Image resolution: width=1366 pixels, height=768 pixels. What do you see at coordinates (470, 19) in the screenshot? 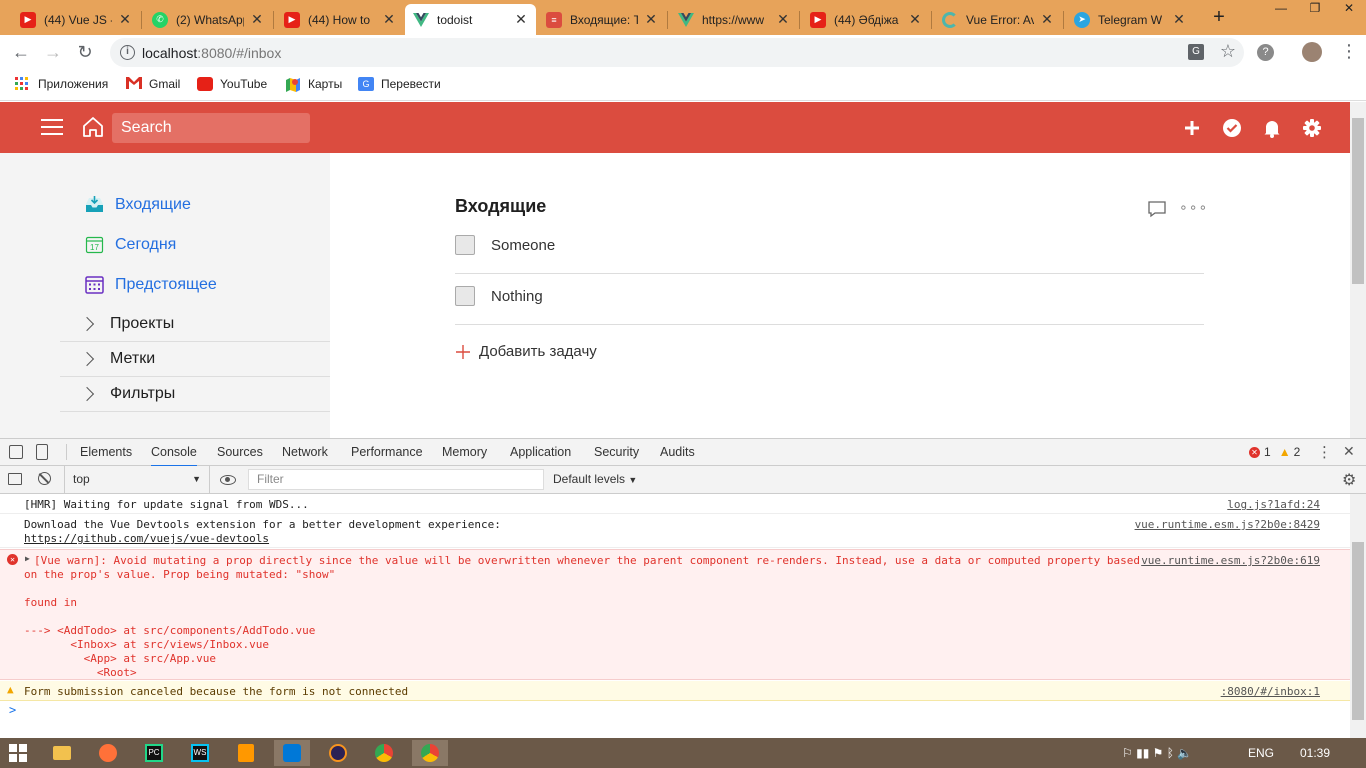
I see `browser-tab-active: todoist ✕` at bounding box center [470, 19].